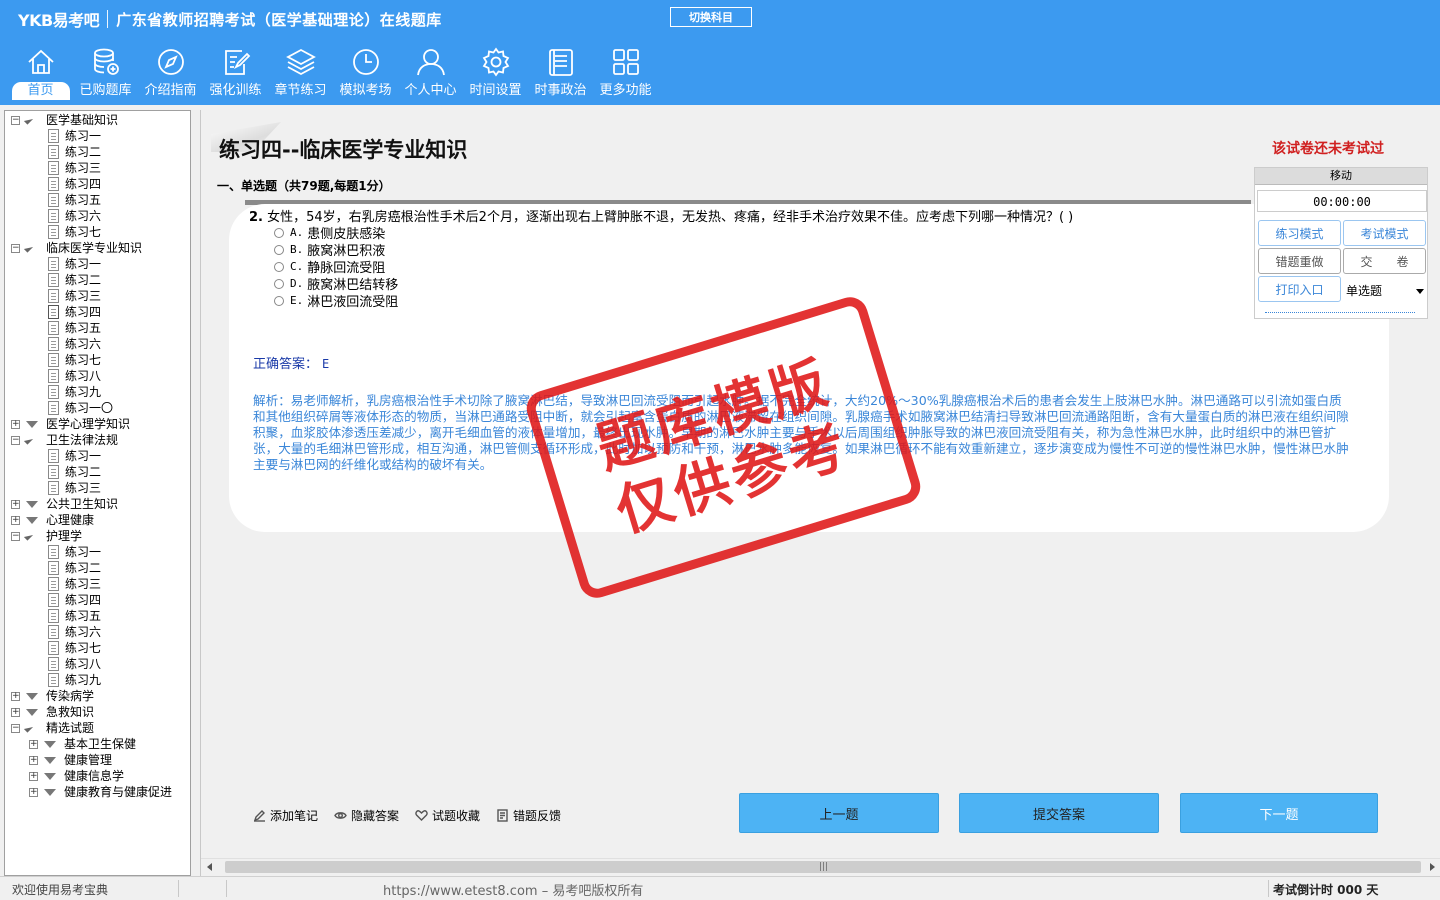  I want to click on tree-node-category: − 临床医学专业知识, so click(97, 248).